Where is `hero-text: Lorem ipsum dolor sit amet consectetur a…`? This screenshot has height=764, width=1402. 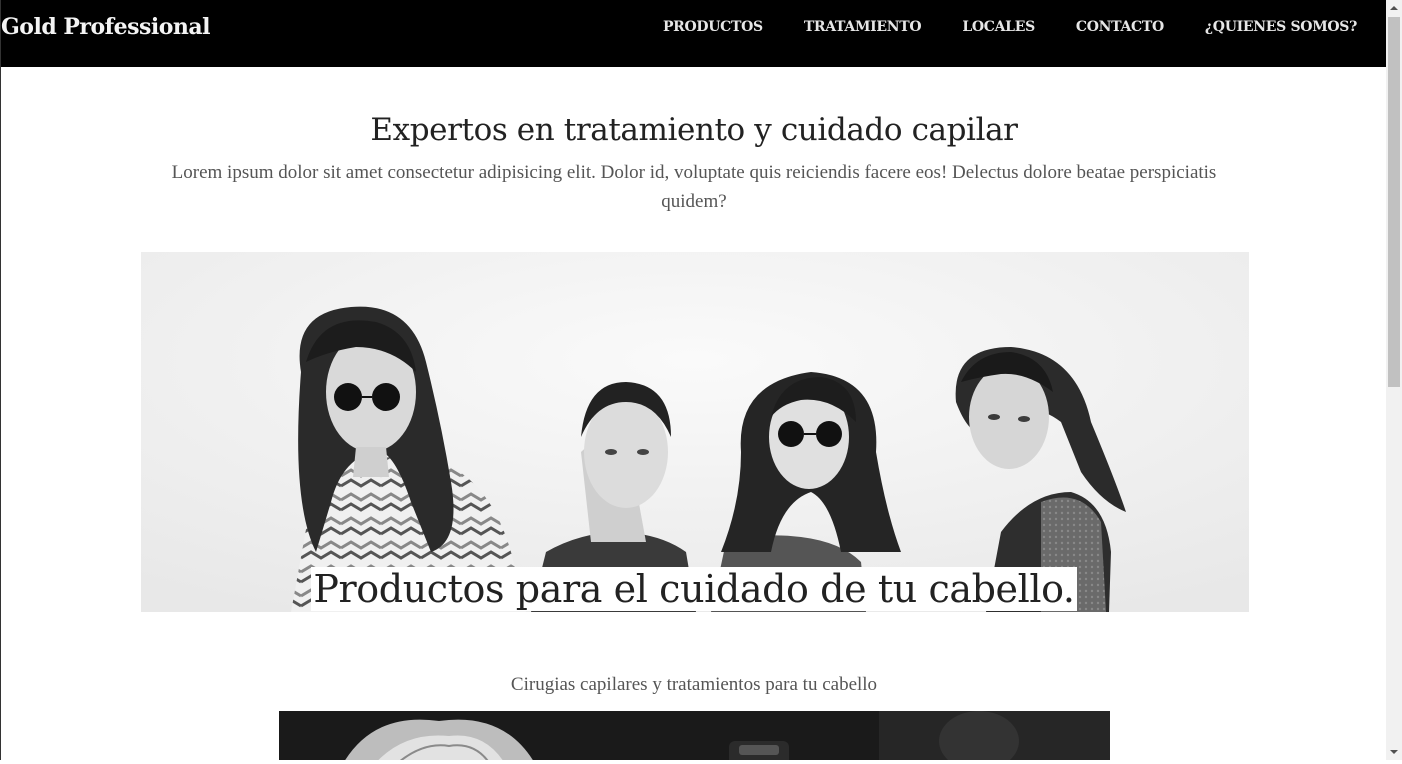
hero-text: Lorem ipsum dolor sit amet consectetur a… is located at coordinates (694, 187).